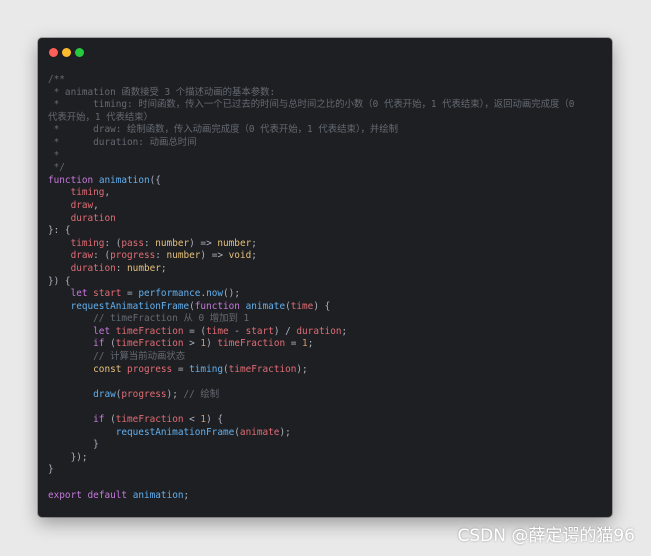 The height and width of the screenshot is (556, 651). What do you see at coordinates (169, 294) in the screenshot?
I see `code-token: performance` at bounding box center [169, 294].